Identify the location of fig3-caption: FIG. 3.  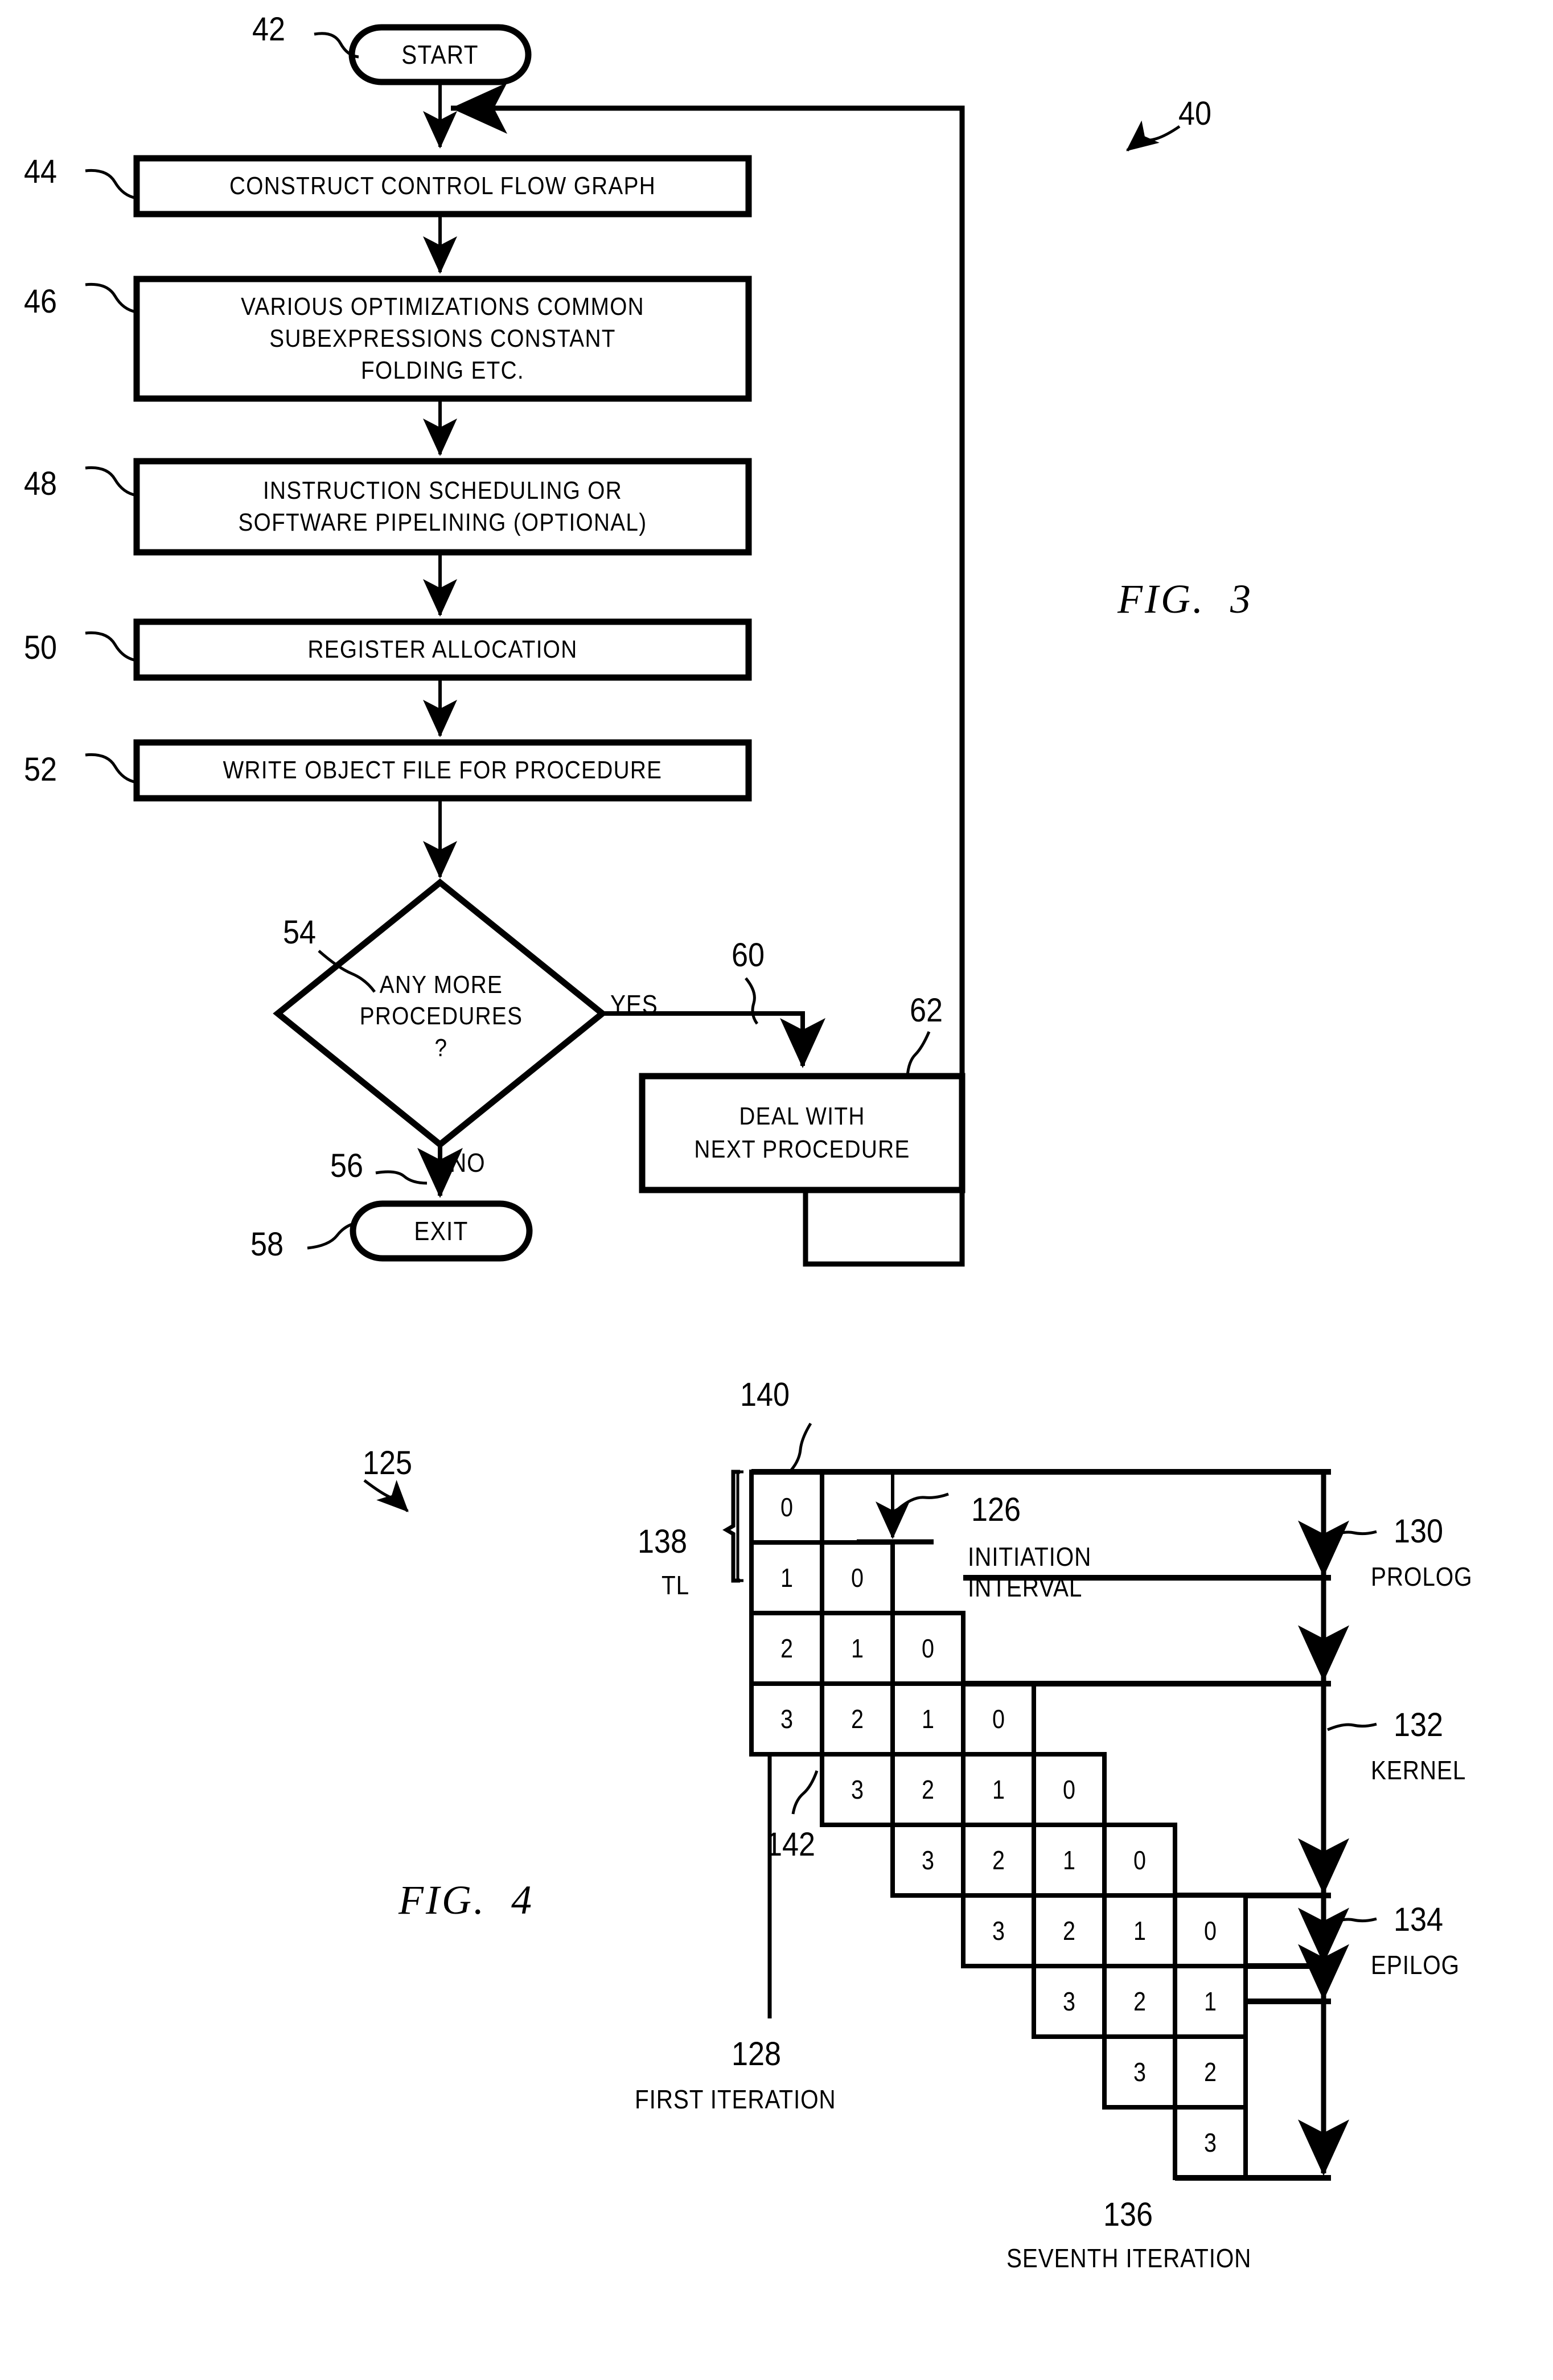
(1185, 599).